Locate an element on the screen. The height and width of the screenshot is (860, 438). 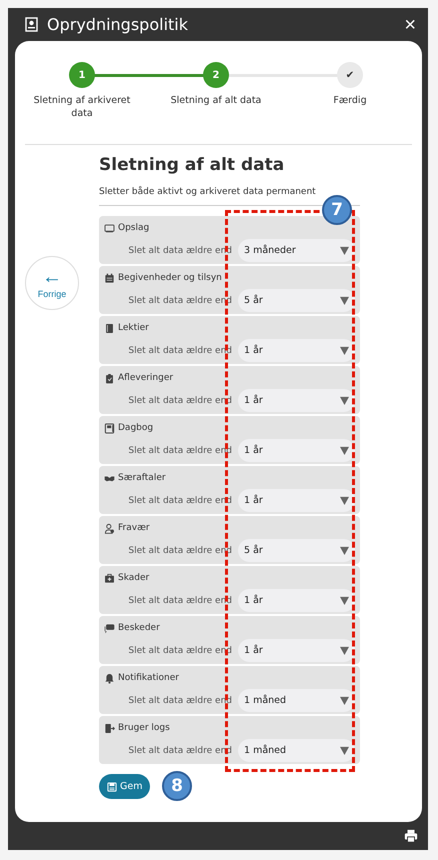
calendar-icon is located at coordinates (109, 278).